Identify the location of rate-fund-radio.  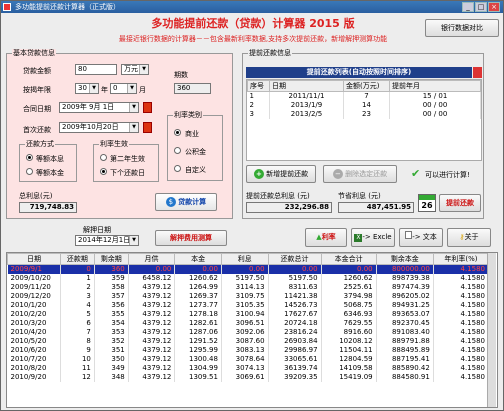
(177, 150).